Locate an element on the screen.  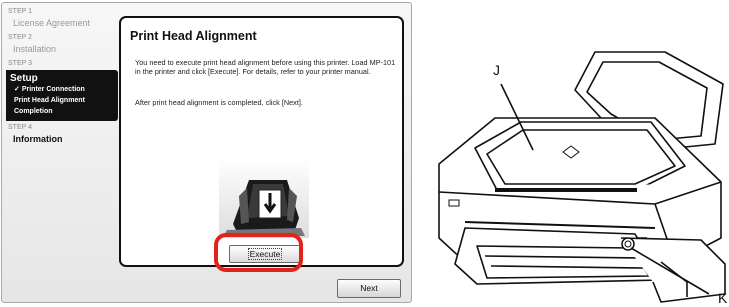
step3-title: Setup is located at coordinates (24, 78).